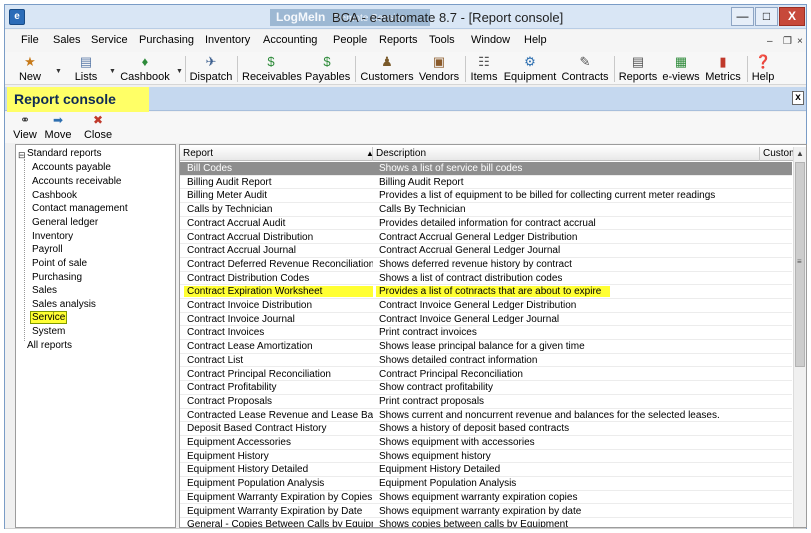  What do you see at coordinates (585, 69) in the screenshot?
I see `toolbar-contracts-button: ✎ Contracts` at bounding box center [585, 69].